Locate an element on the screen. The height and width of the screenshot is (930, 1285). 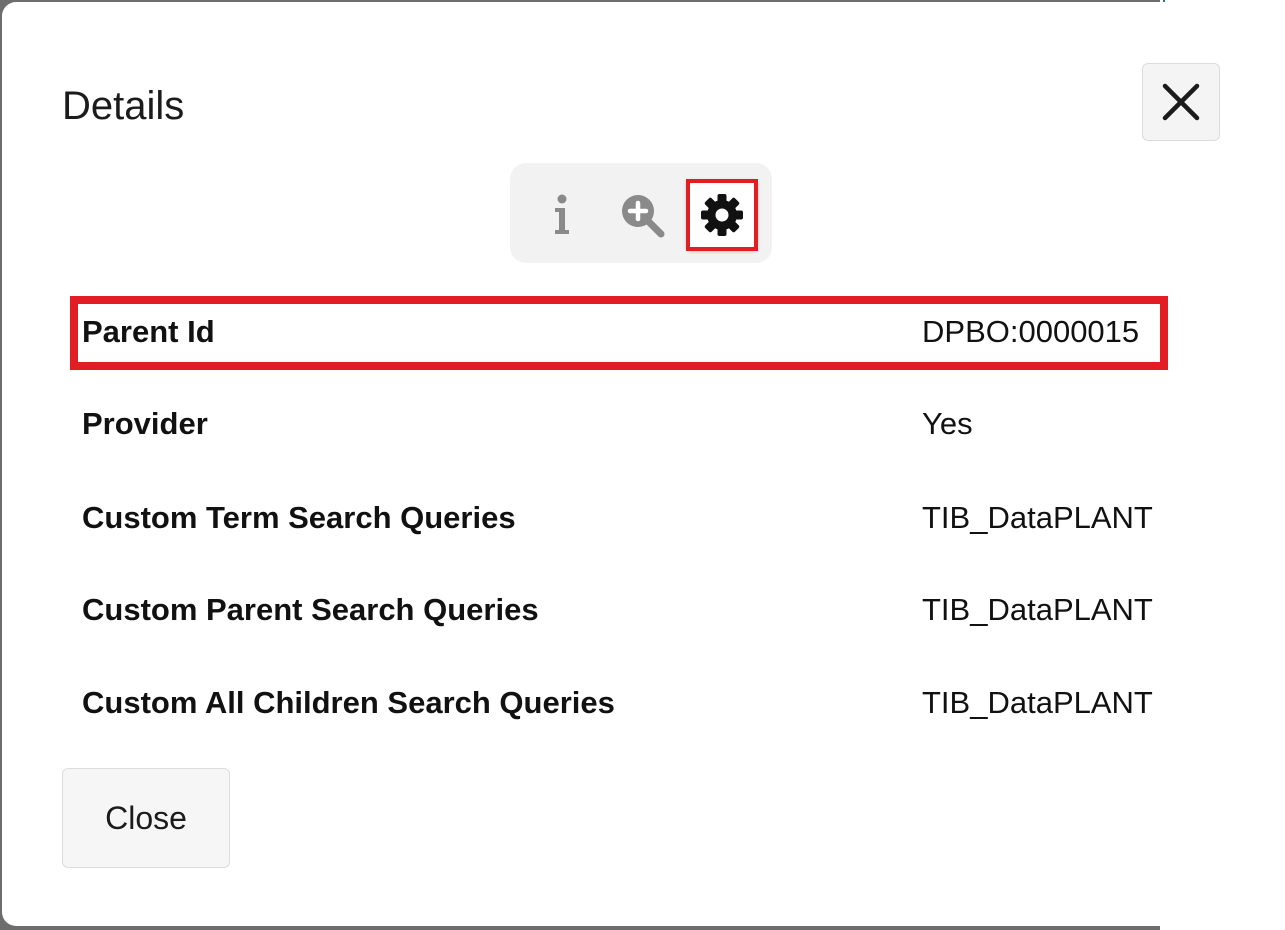
tab-search is located at coordinates (642, 215).